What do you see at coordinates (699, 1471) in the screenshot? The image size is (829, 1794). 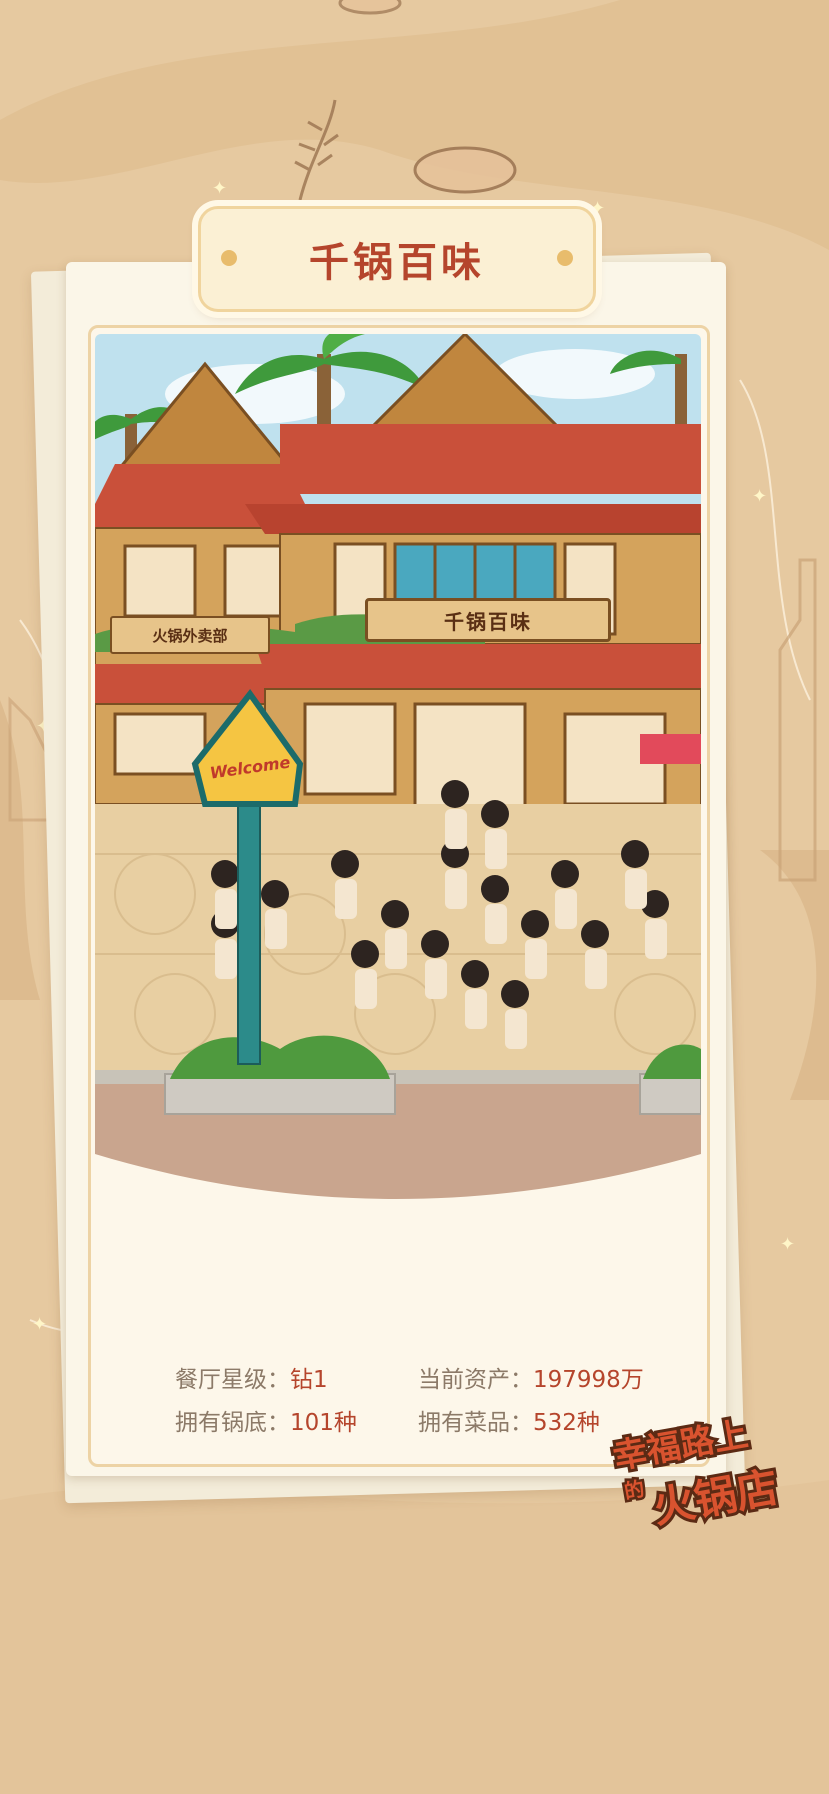 I see `game-logo: 幸福路上 的 火锅店` at bounding box center [699, 1471].